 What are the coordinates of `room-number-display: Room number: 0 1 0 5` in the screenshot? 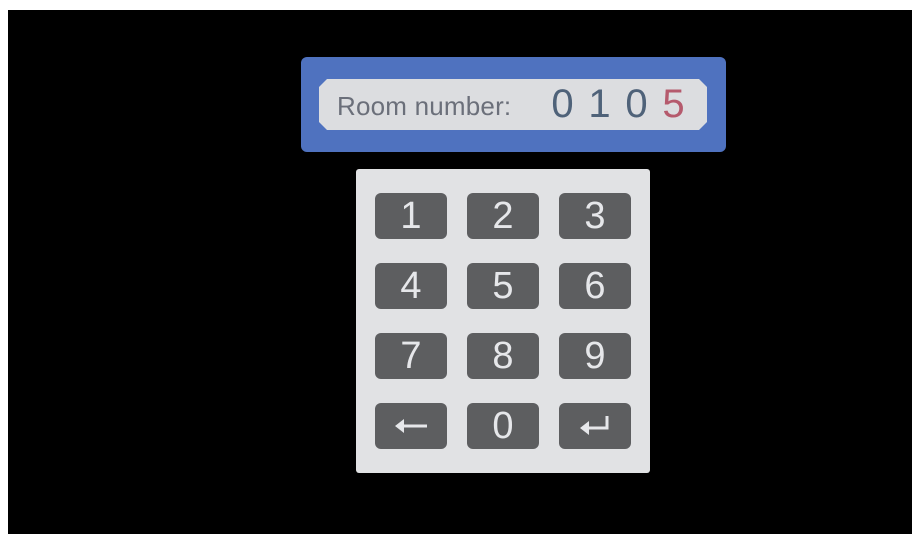 It's located at (513, 104).